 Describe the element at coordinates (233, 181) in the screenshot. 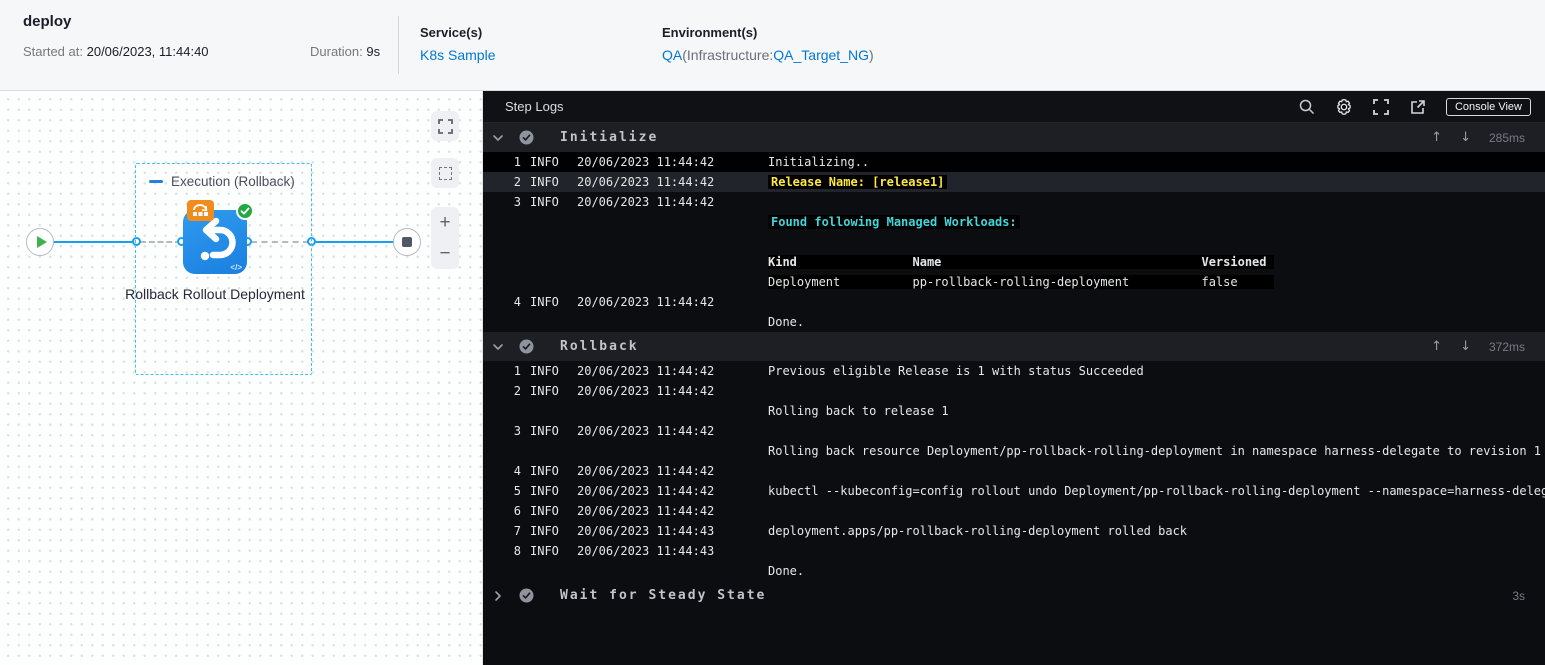

I see `stage-label: Execution (Rollback)` at that location.